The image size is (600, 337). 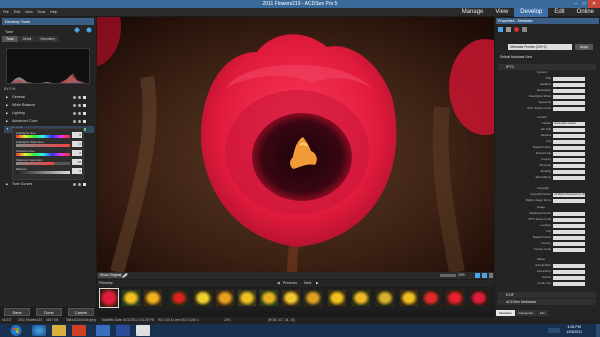 I want to click on menu-tools: Tools, so click(x=41, y=12).